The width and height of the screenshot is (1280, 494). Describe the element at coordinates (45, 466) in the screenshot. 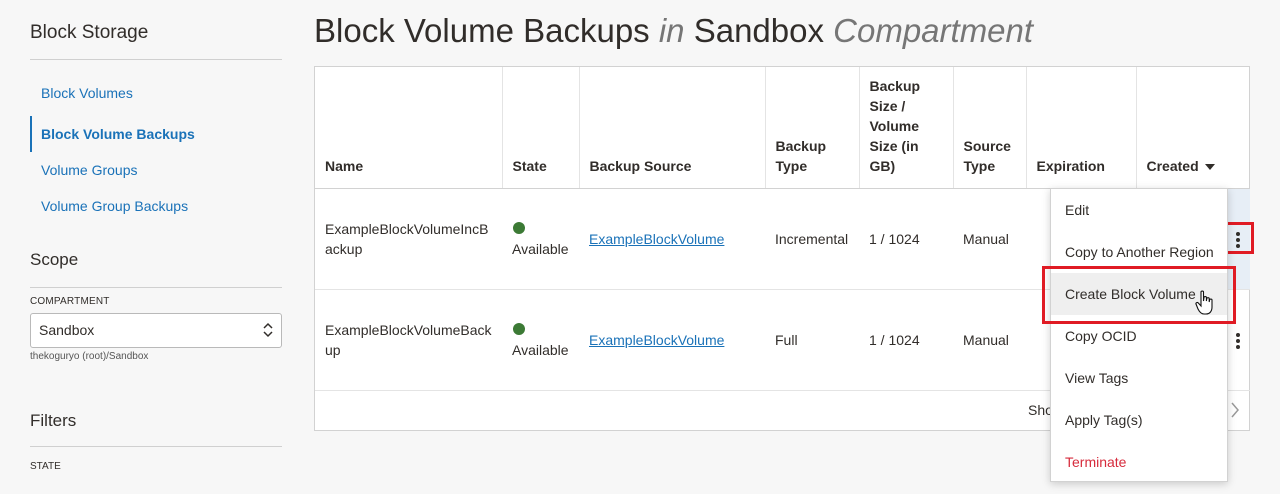

I see `state-filter-label: STATE` at that location.